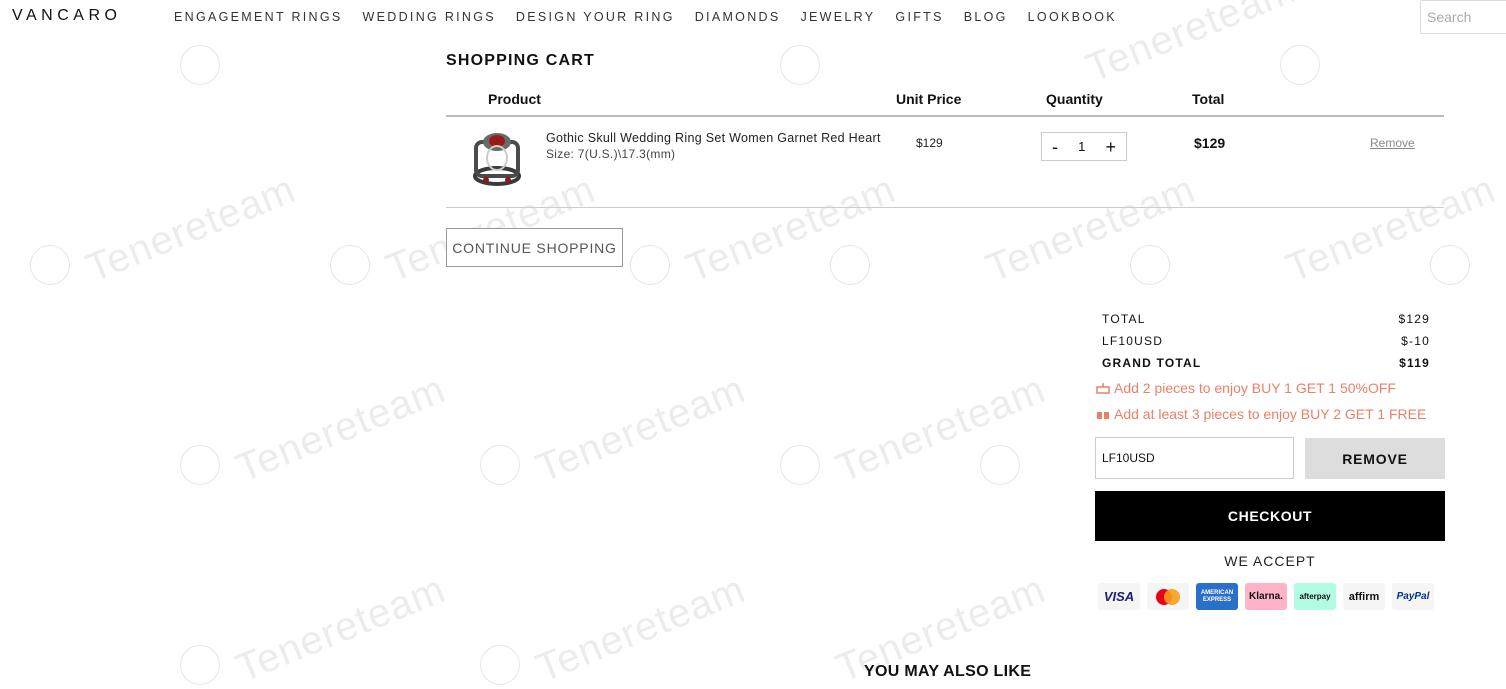 The width and height of the screenshot is (1506, 689). What do you see at coordinates (1415, 341) in the screenshot?
I see `summary-discount-value: $-10` at bounding box center [1415, 341].